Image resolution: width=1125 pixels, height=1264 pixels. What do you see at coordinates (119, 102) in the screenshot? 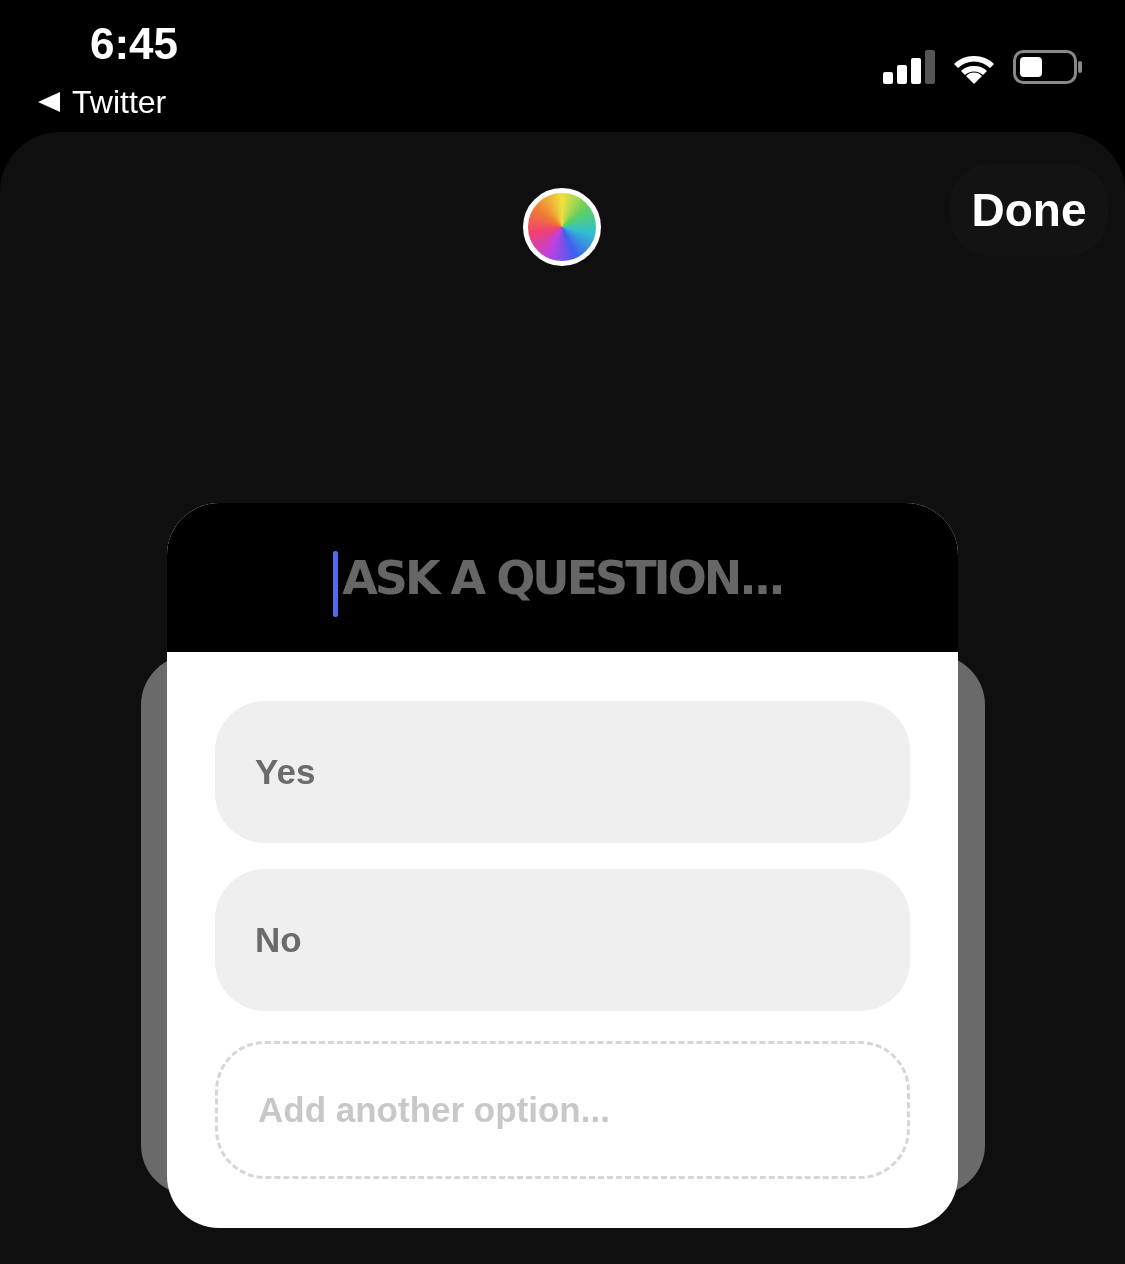
I see `back-link: Twitter` at bounding box center [119, 102].